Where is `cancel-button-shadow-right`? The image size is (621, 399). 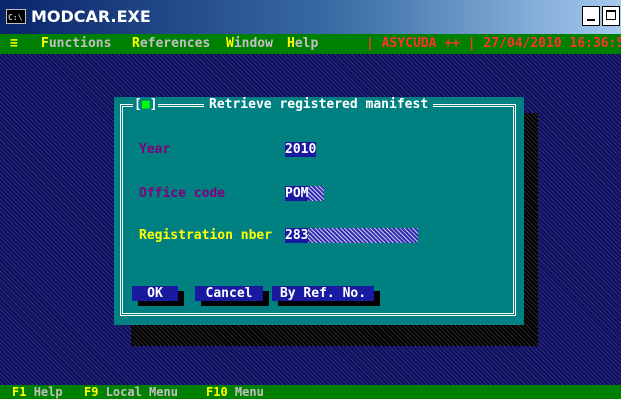 cancel-button-shadow-right is located at coordinates (266, 296).